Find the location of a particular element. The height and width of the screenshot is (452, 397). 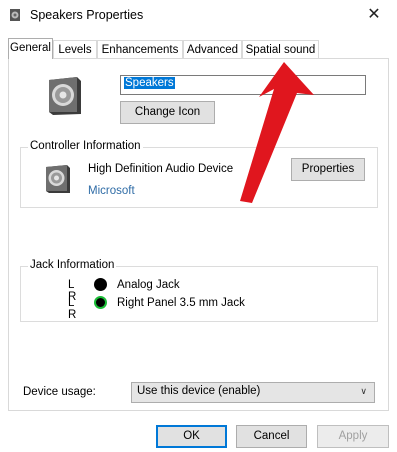

cancel-button: Cancel is located at coordinates (271, 436).